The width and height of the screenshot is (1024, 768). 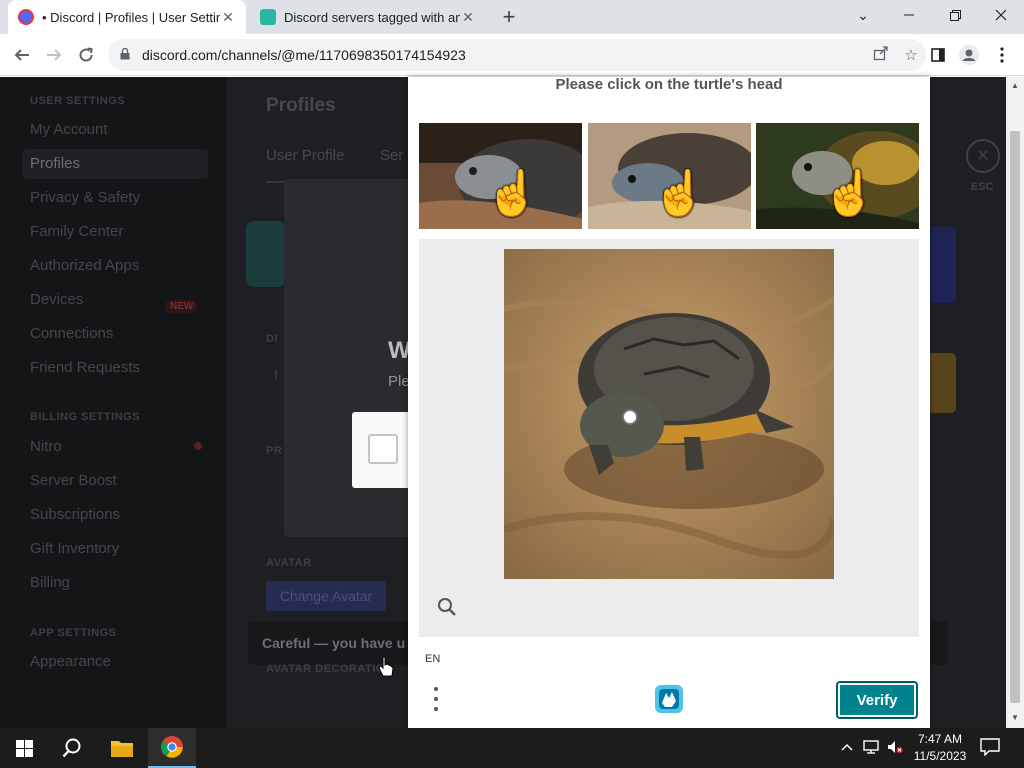 What do you see at coordinates (1002, 55) in the screenshot?
I see `chrome-menu-icon` at bounding box center [1002, 55].